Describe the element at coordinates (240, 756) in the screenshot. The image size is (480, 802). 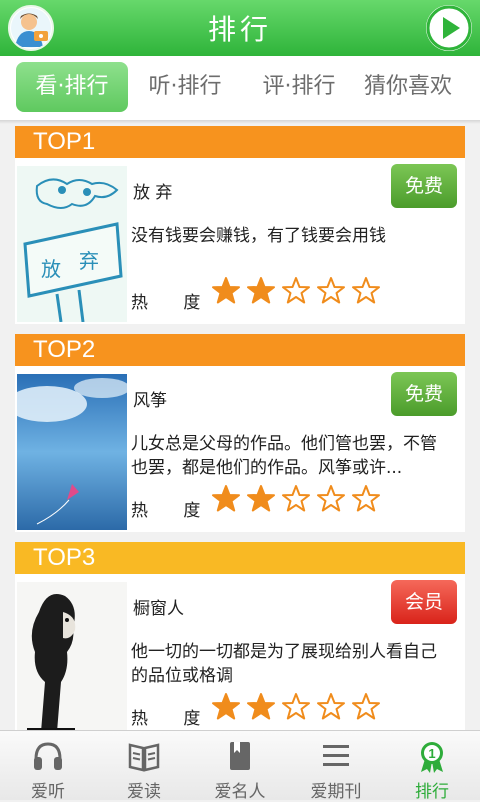
I see `book-icon` at that location.